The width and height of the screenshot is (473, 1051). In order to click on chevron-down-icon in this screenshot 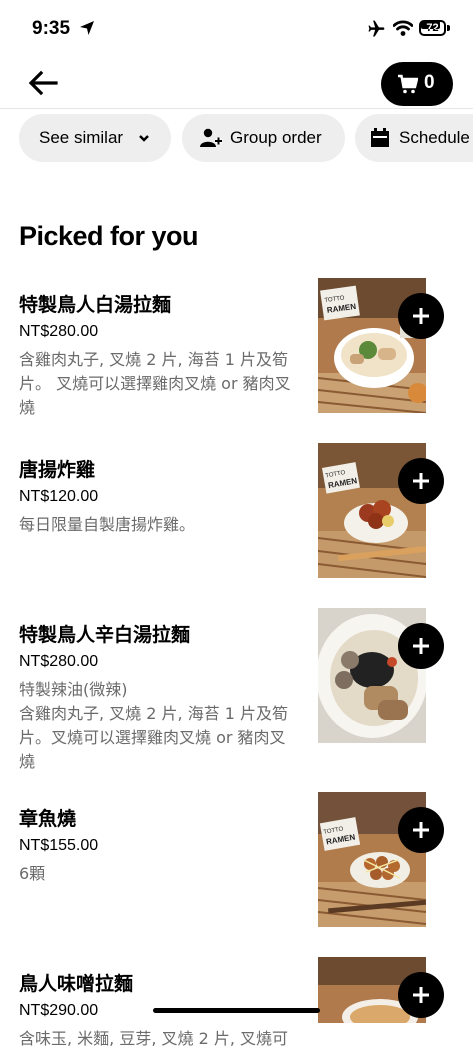, I will do `click(144, 138)`.